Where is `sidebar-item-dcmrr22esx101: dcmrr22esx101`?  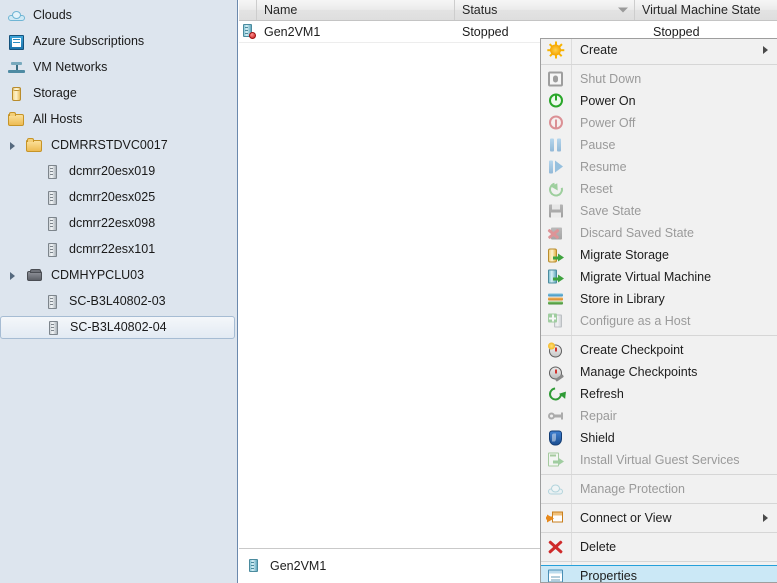 sidebar-item-dcmrr22esx101: dcmrr22esx101 is located at coordinates (118, 249).